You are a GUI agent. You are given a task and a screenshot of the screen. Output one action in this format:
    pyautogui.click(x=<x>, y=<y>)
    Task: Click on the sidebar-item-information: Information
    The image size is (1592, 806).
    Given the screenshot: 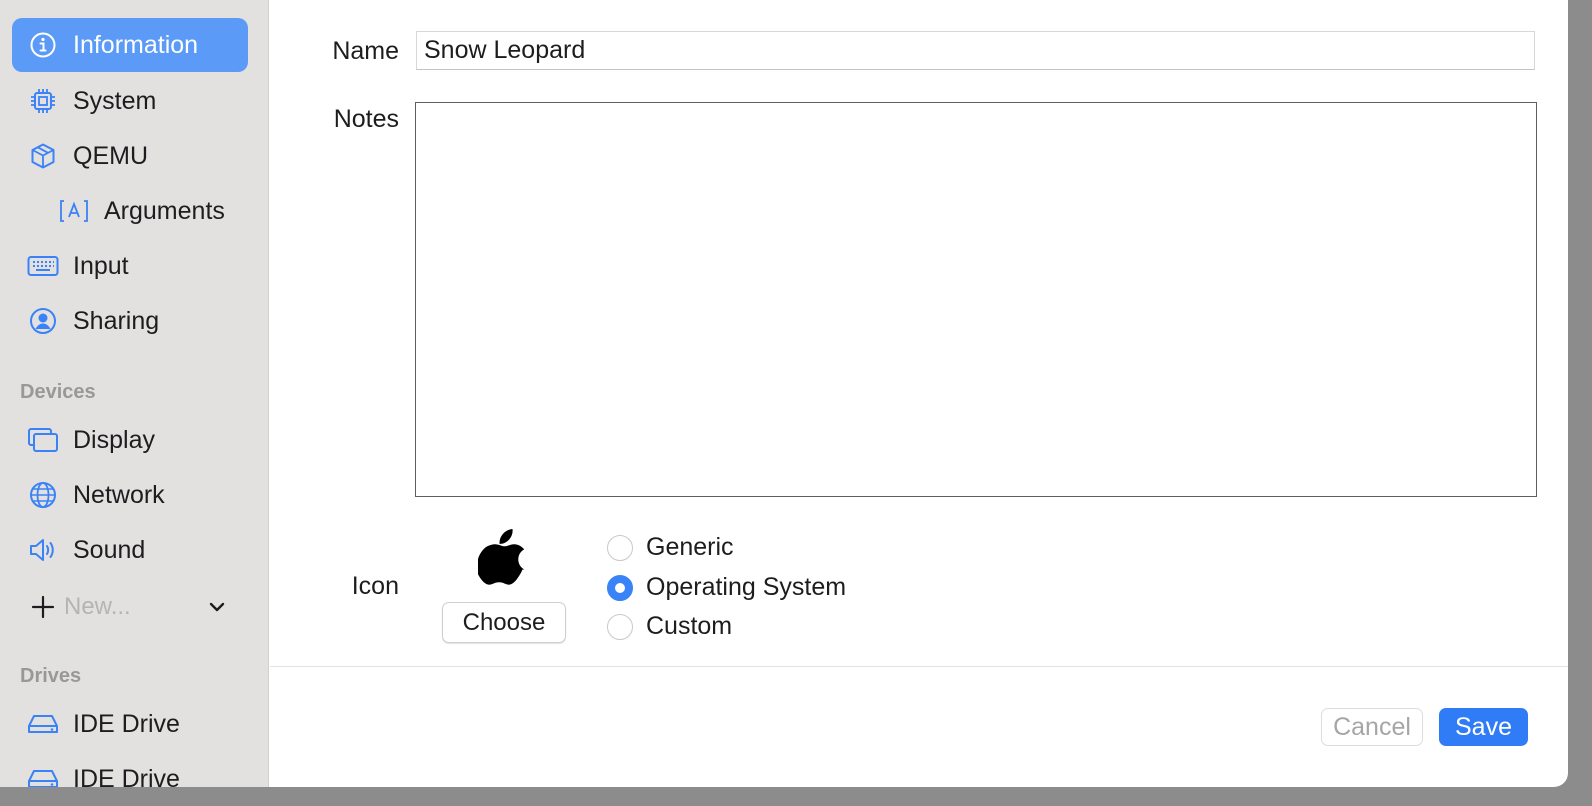 What is the action you would take?
    pyautogui.click(x=130, y=45)
    